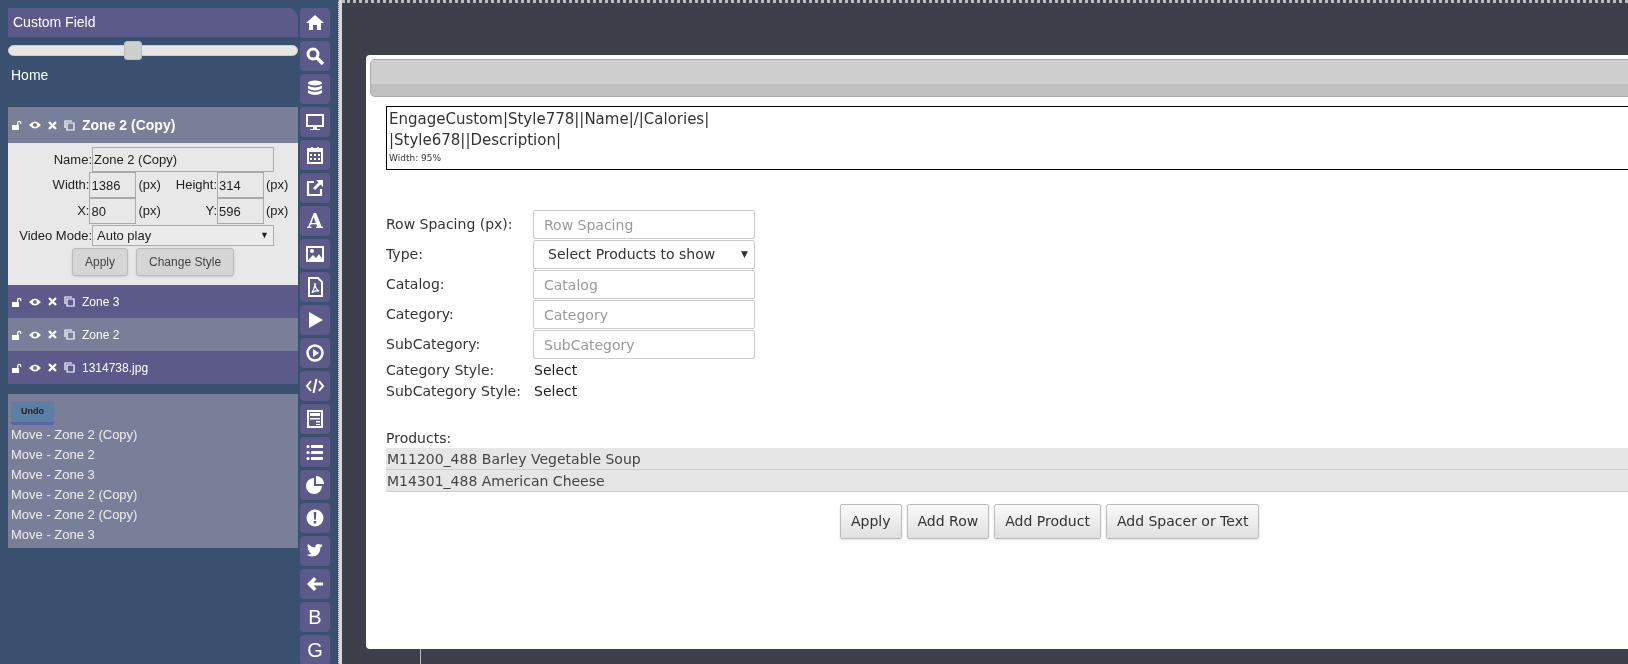  What do you see at coordinates (644, 284) in the screenshot?
I see `text-field: Catalog` at bounding box center [644, 284].